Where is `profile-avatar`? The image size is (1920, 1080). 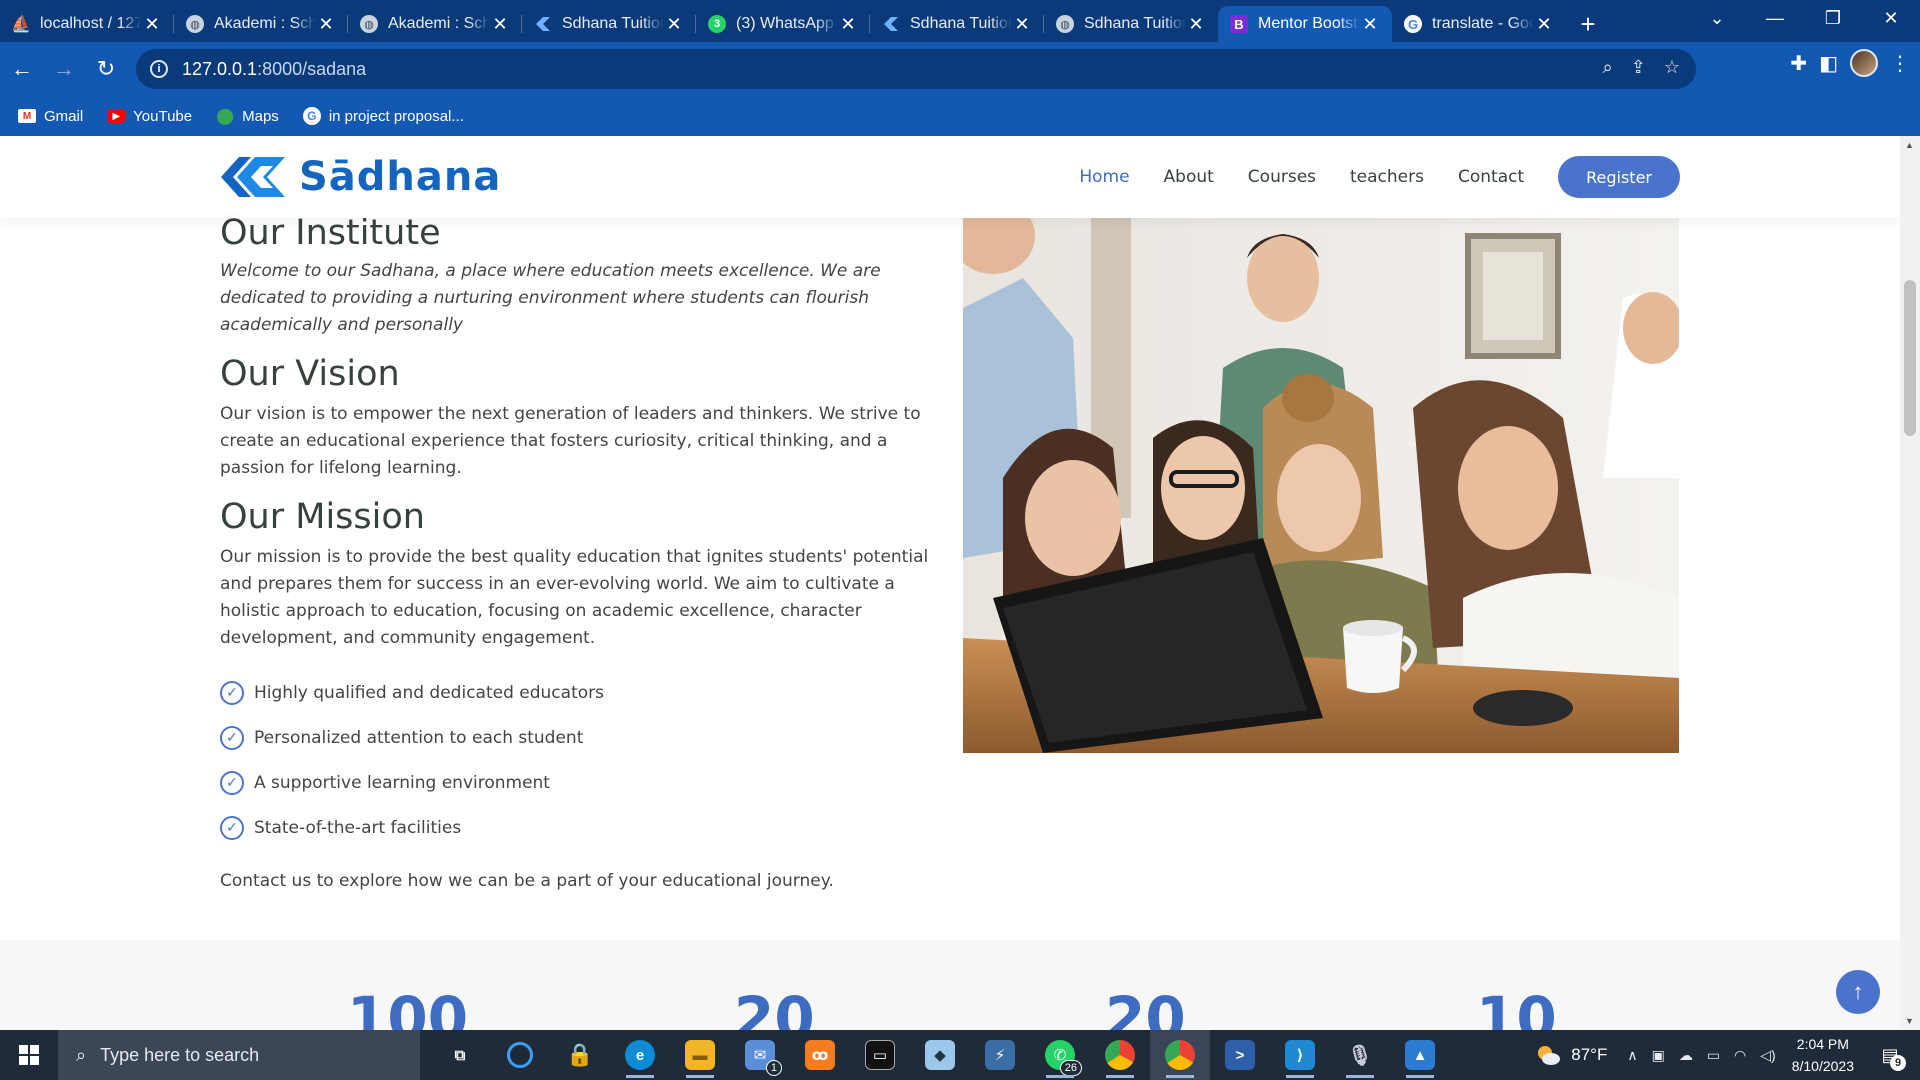
profile-avatar is located at coordinates (1864, 63).